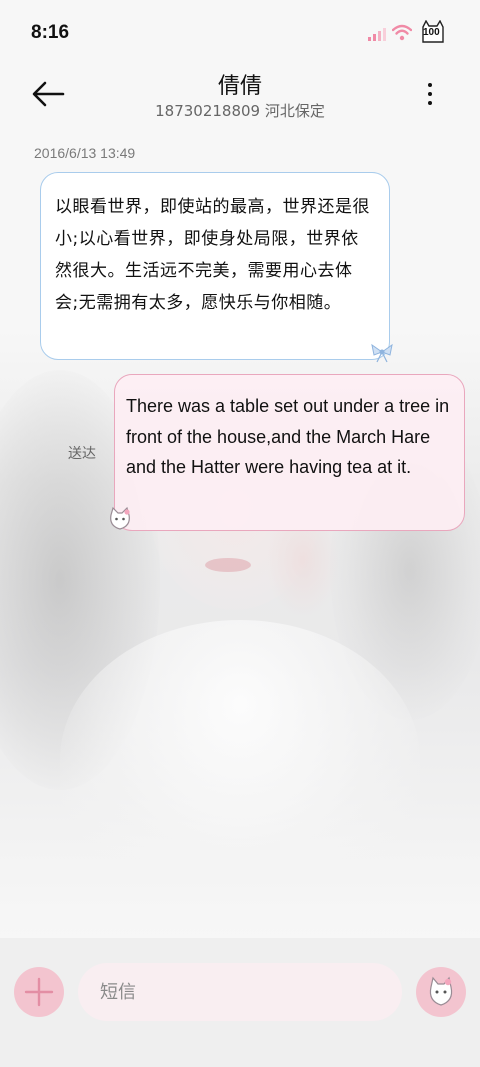 Image resolution: width=480 pixels, height=1067 pixels. What do you see at coordinates (85, 153) in the screenshot?
I see `message-timestamp: 2016/6/13 13:49` at bounding box center [85, 153].